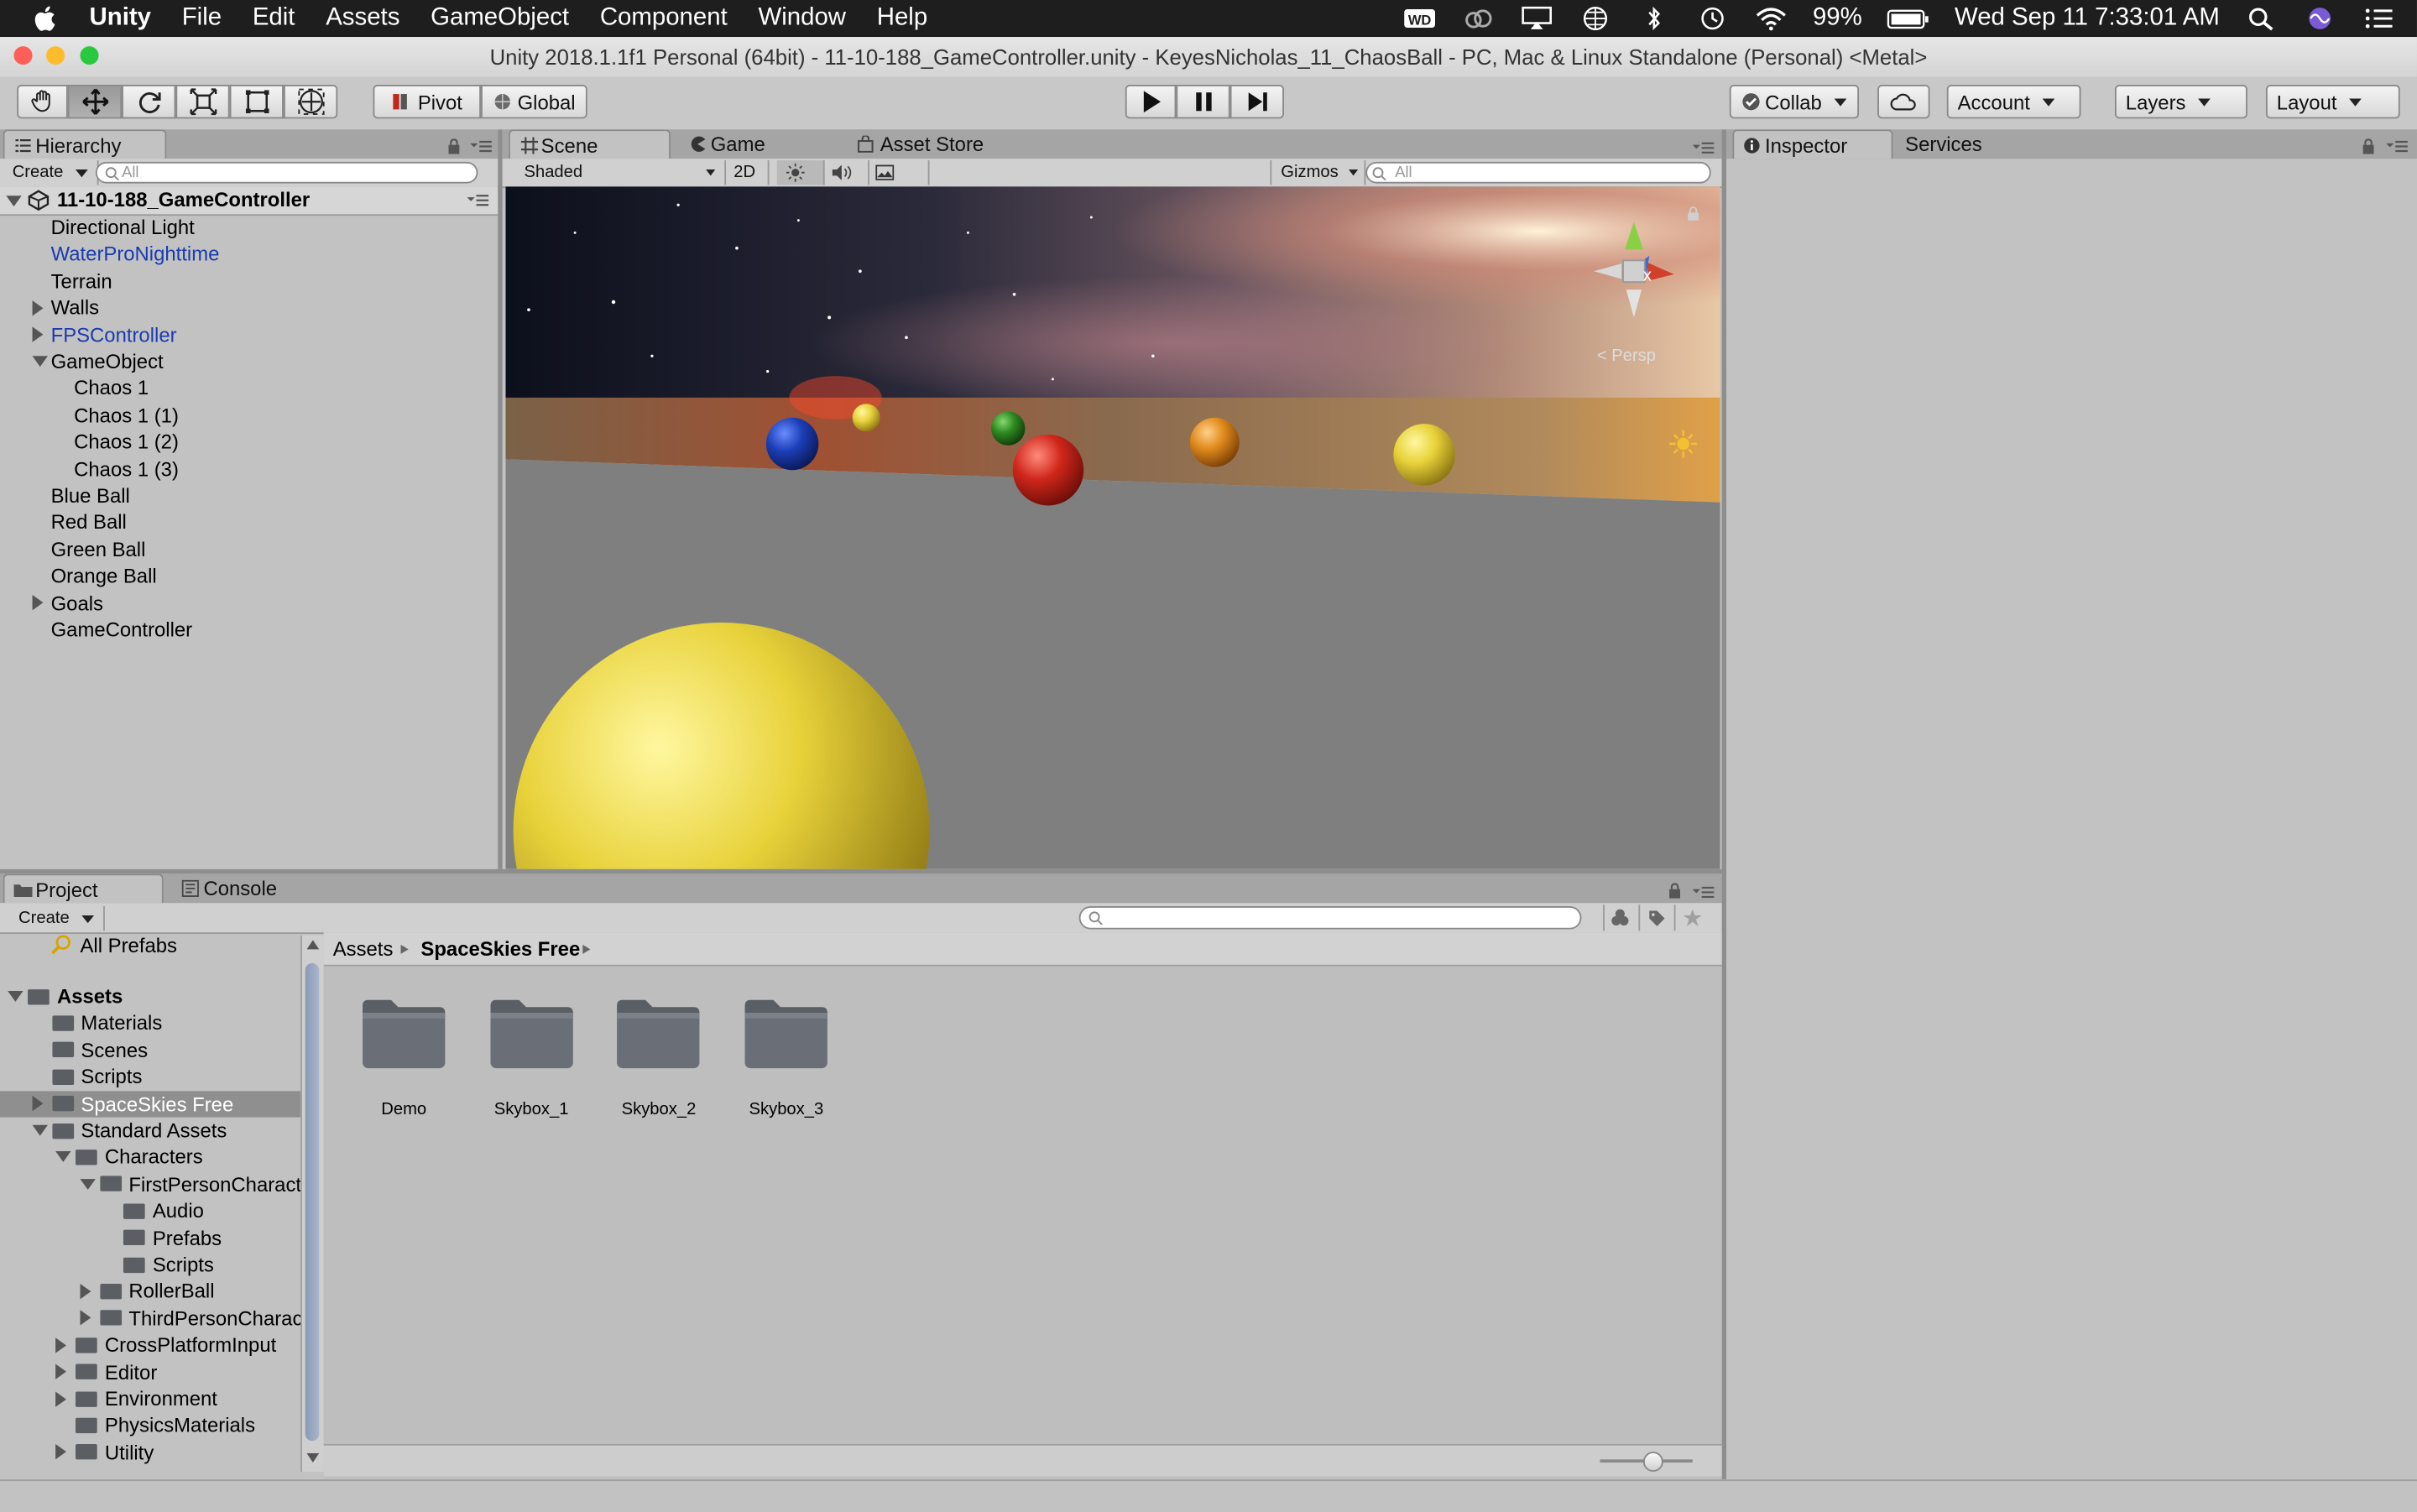 The width and height of the screenshot is (2417, 1512). I want to click on scene-panel-menu-icon, so click(1703, 148).